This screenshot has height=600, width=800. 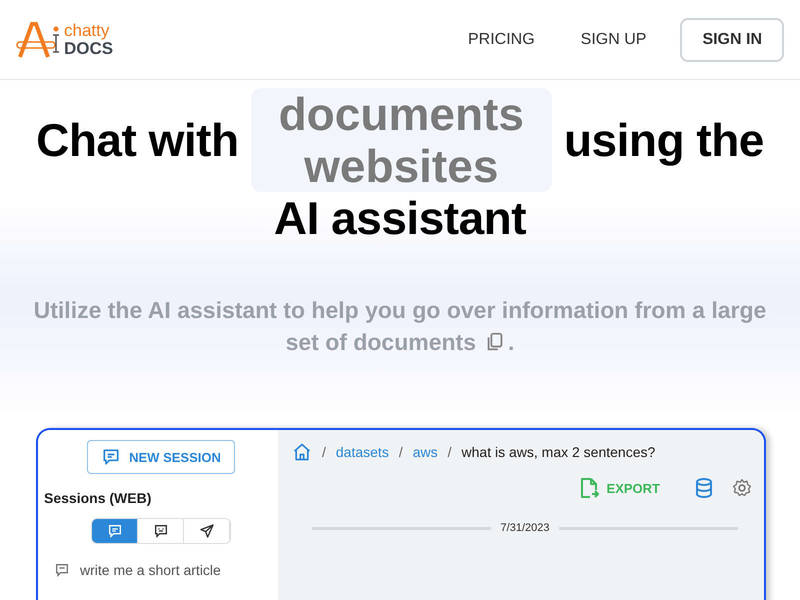 What do you see at coordinates (302, 452) in the screenshot?
I see `home-icon` at bounding box center [302, 452].